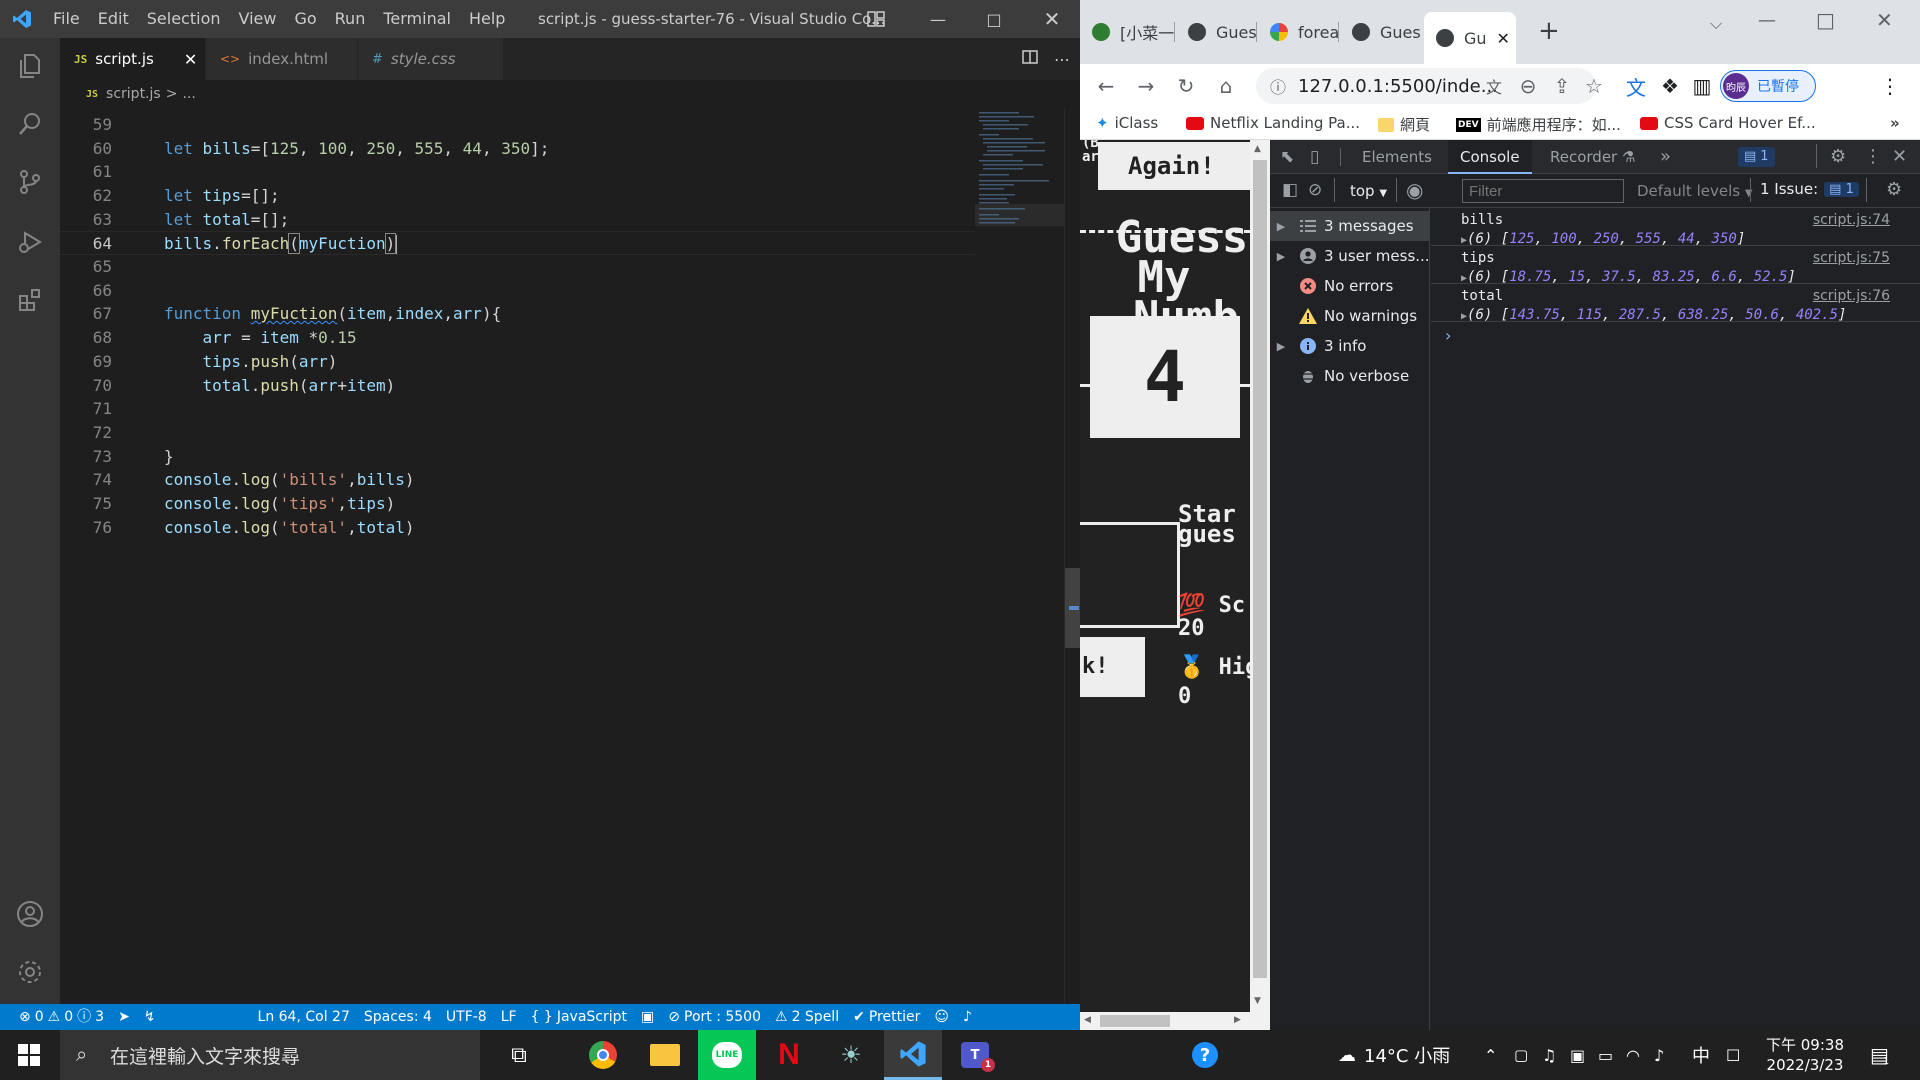 The width and height of the screenshot is (1920, 1080). I want to click on maximize-icon: □, so click(994, 19).